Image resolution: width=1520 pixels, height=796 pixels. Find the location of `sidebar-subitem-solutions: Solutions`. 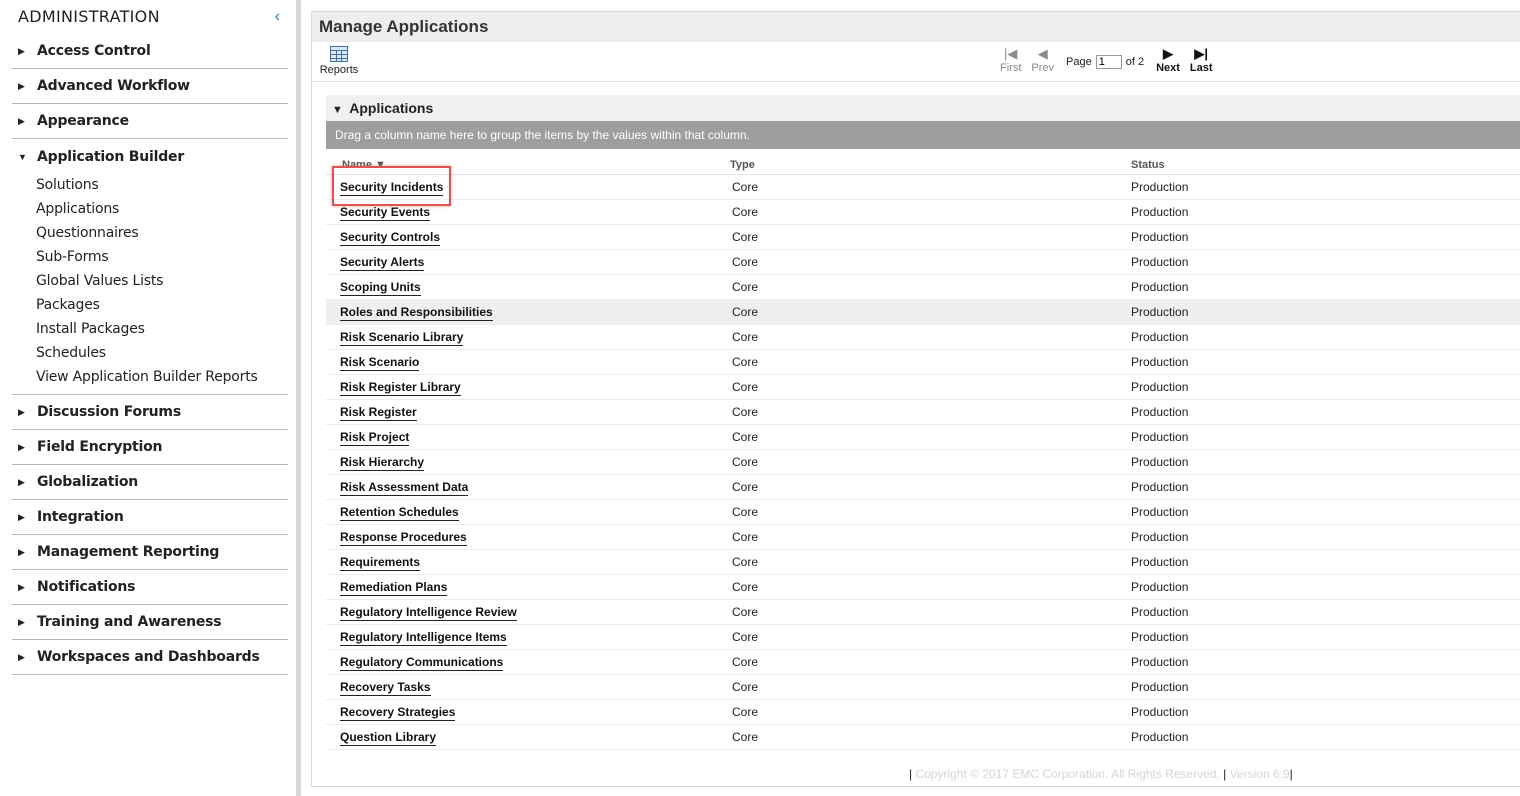

sidebar-subitem-solutions: Solutions is located at coordinates (150, 186).